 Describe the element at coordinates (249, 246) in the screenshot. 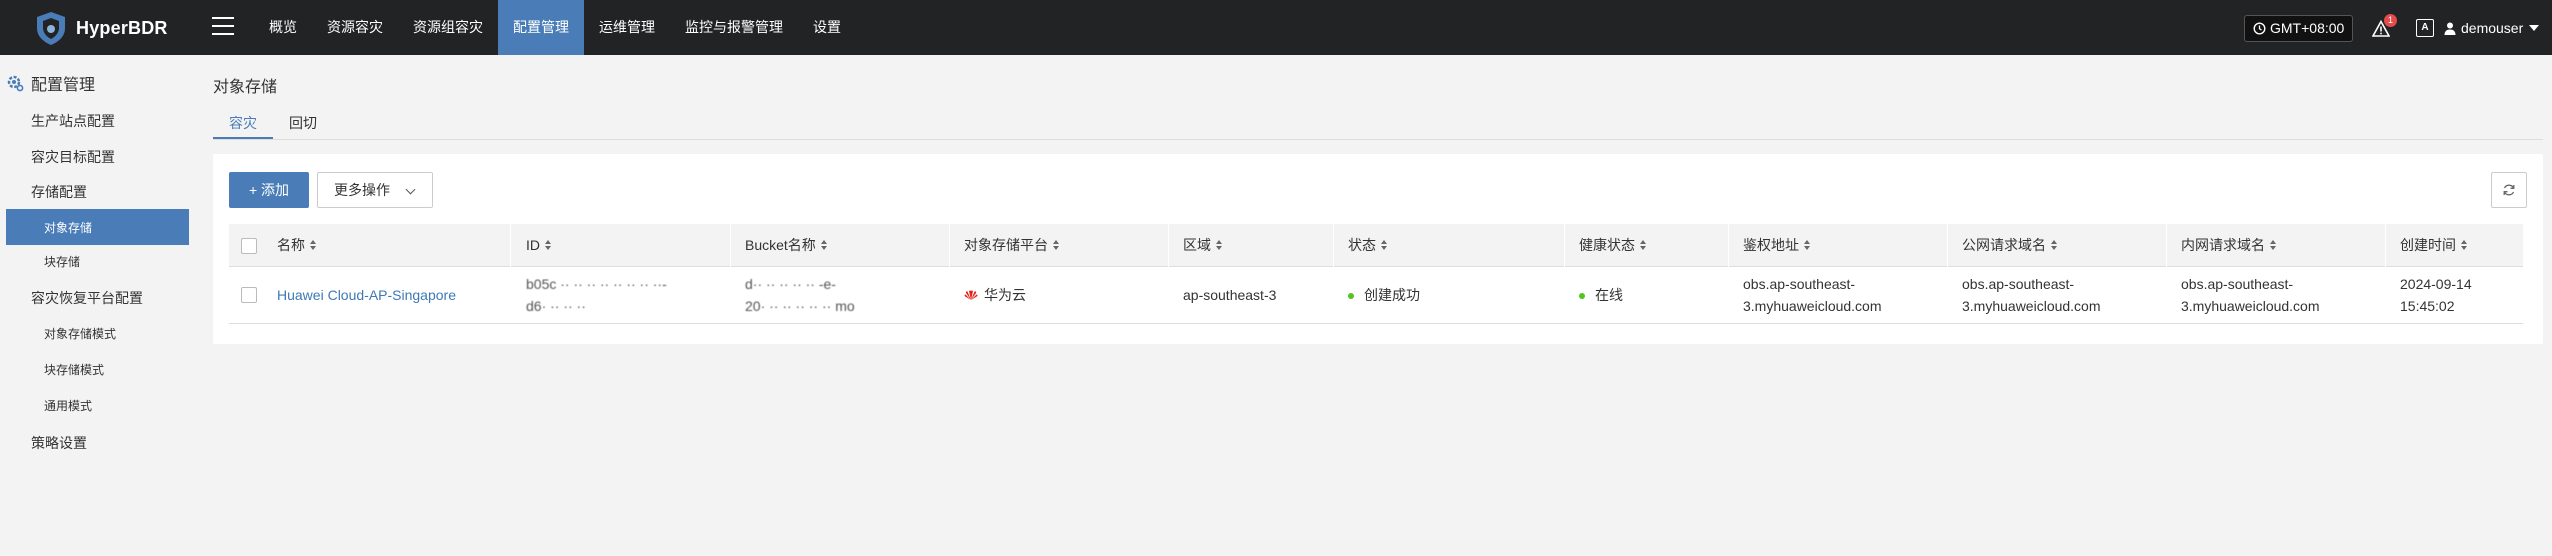

I see `select-all-checkbox` at that location.